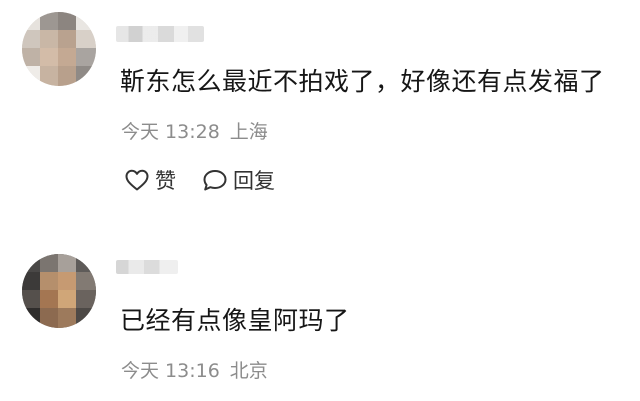 The height and width of the screenshot is (401, 640). Describe the element at coordinates (254, 181) in the screenshot. I see `reply-label: 回复` at that location.